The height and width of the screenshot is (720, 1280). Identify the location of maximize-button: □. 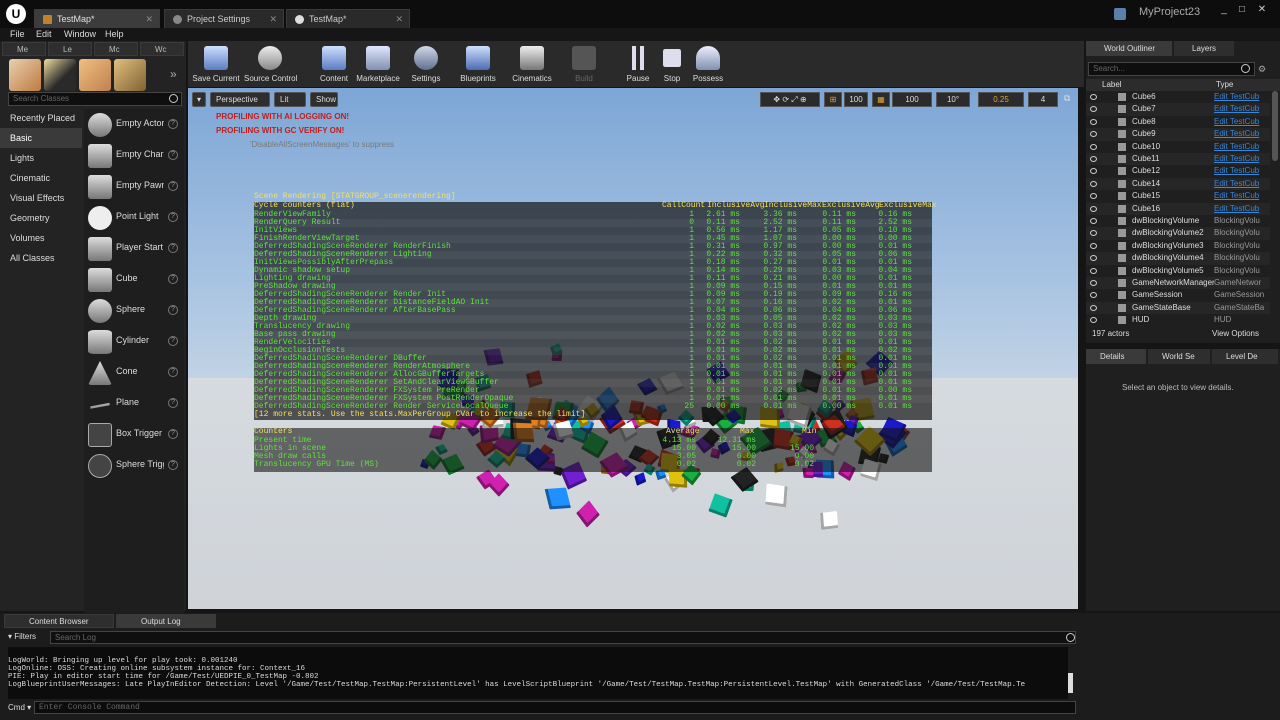
(1242, 10).